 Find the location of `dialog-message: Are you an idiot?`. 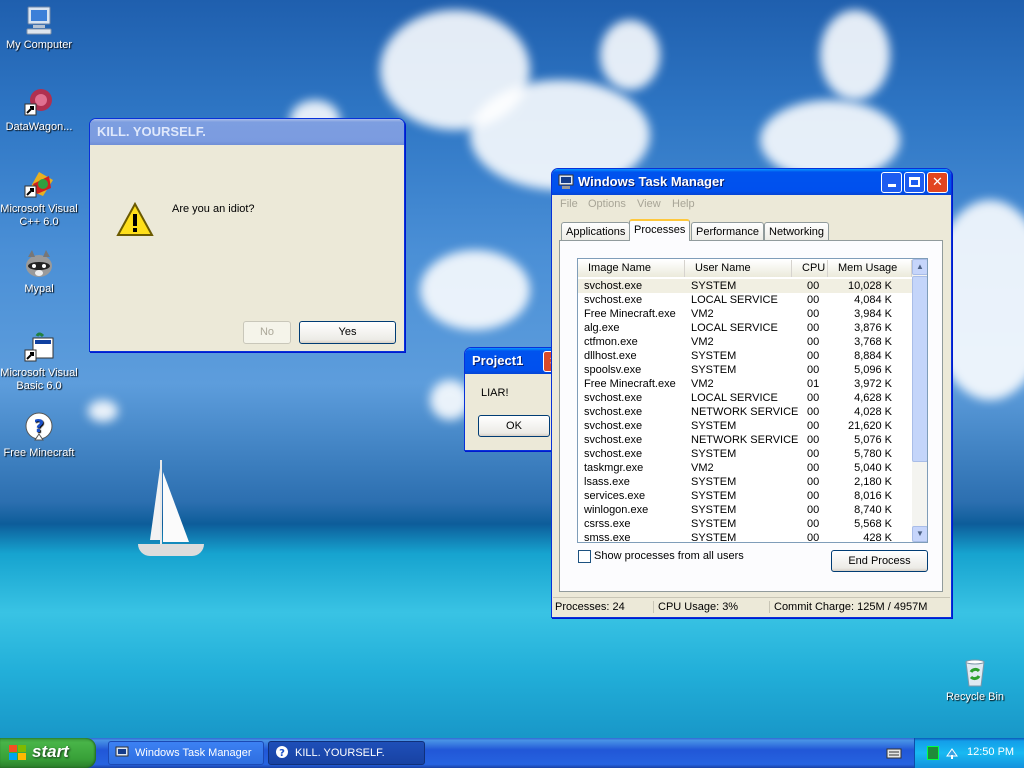

dialog-message: Are you an idiot? is located at coordinates (213, 209).